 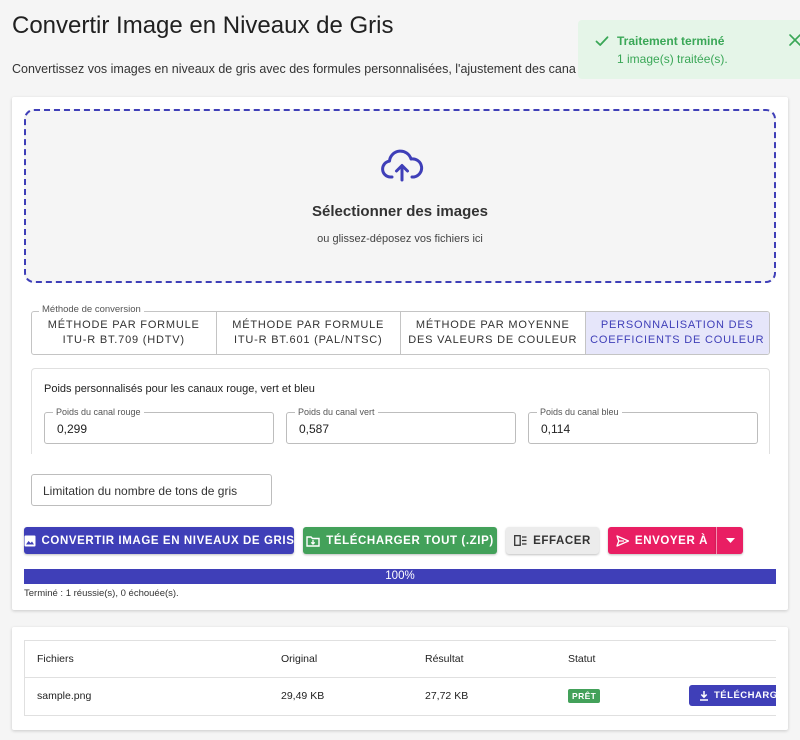 What do you see at coordinates (203, 25) in the screenshot?
I see `page-title: Convertir Image en Niveaux de Gris` at bounding box center [203, 25].